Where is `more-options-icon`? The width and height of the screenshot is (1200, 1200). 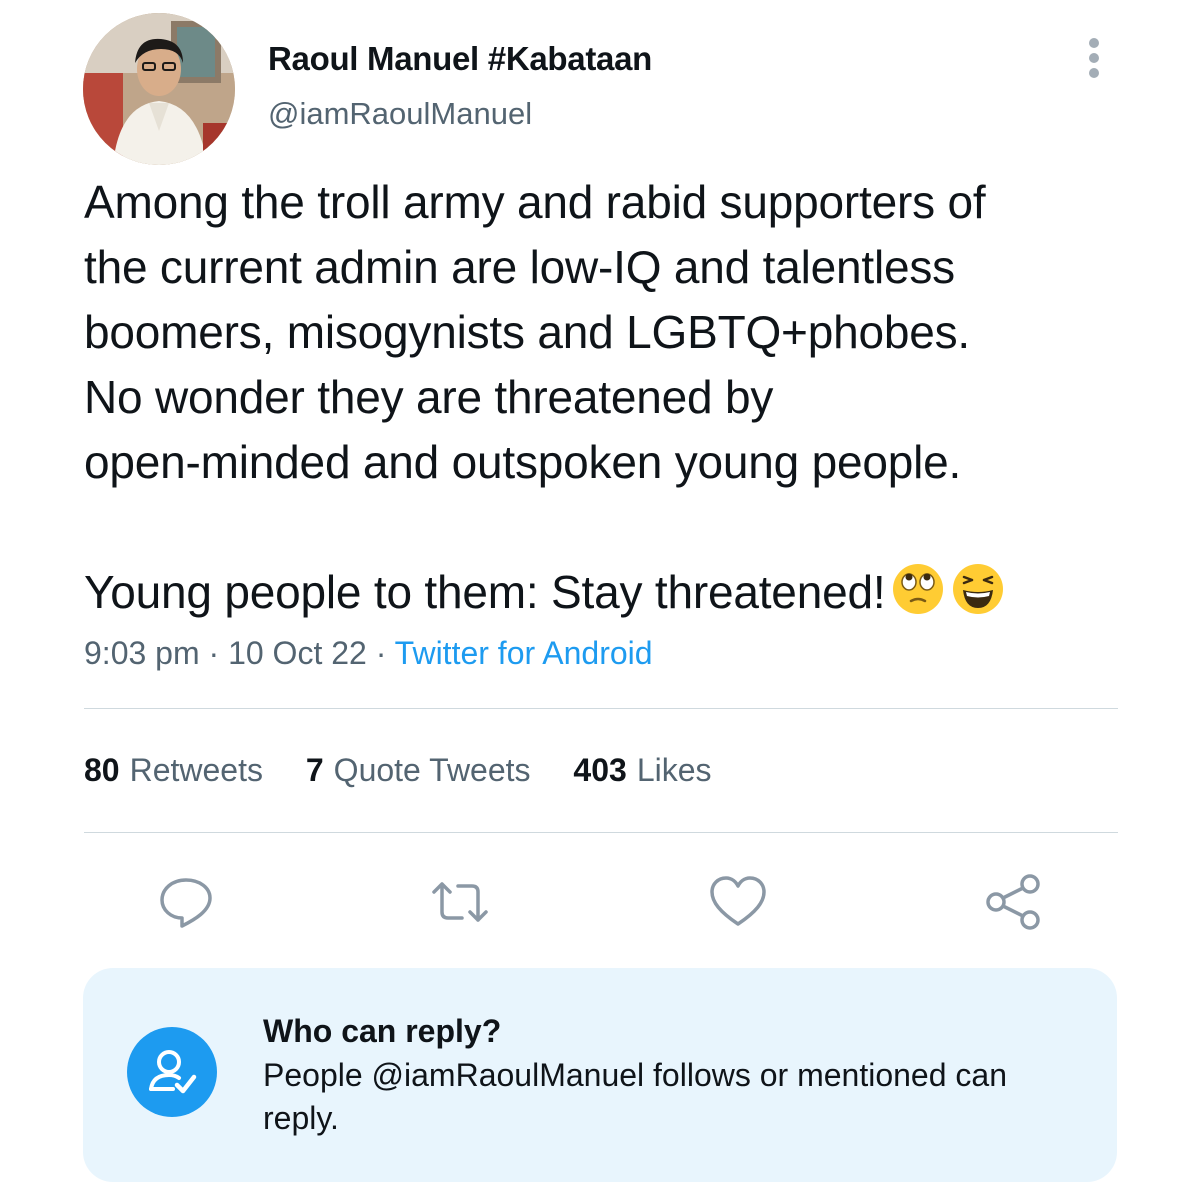 more-options-icon is located at coordinates (1095, 58).